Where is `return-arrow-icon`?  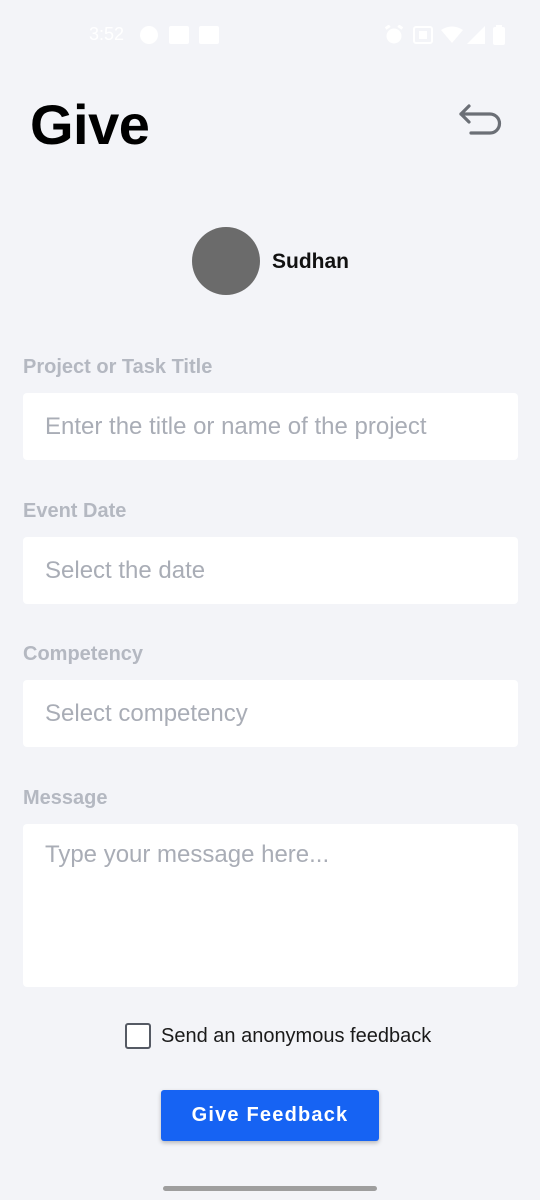
return-arrow-icon is located at coordinates (480, 122).